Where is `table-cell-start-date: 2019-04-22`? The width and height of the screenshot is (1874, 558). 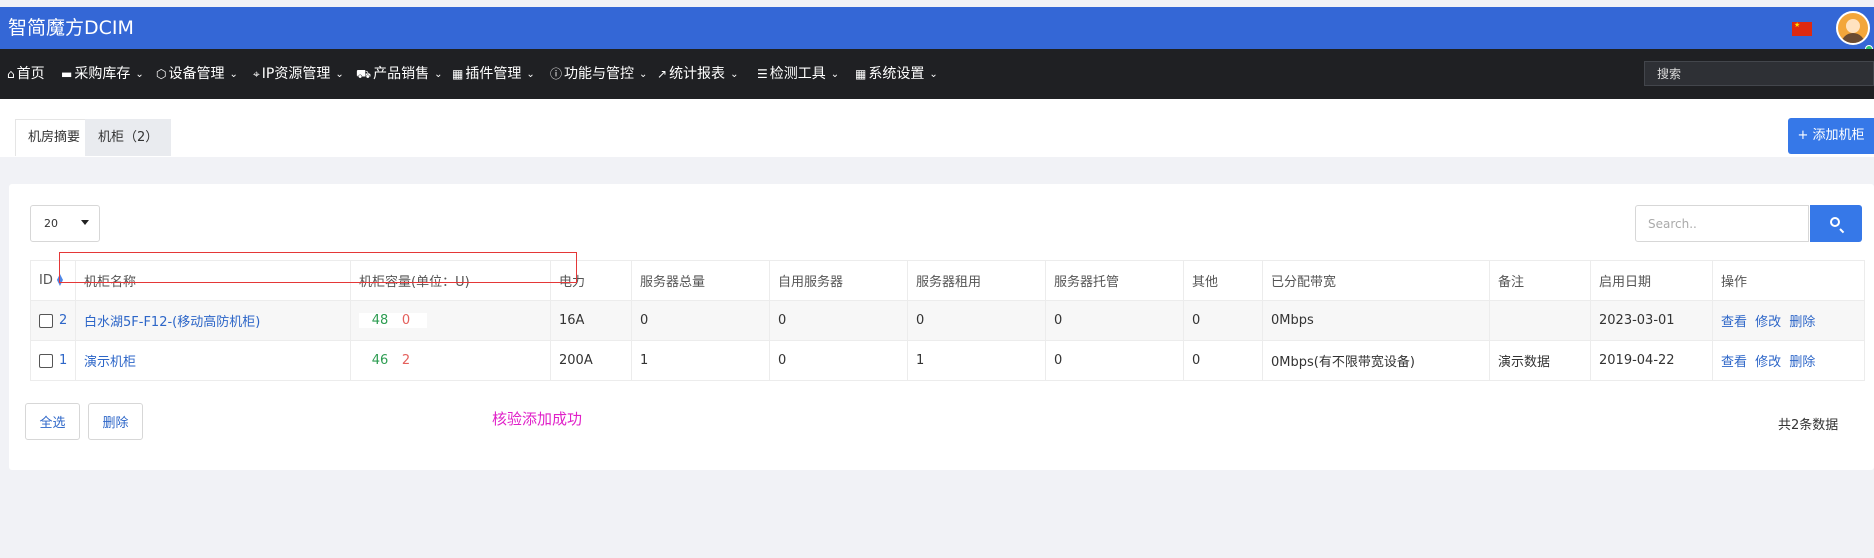 table-cell-start-date: 2019-04-22 is located at coordinates (1651, 360).